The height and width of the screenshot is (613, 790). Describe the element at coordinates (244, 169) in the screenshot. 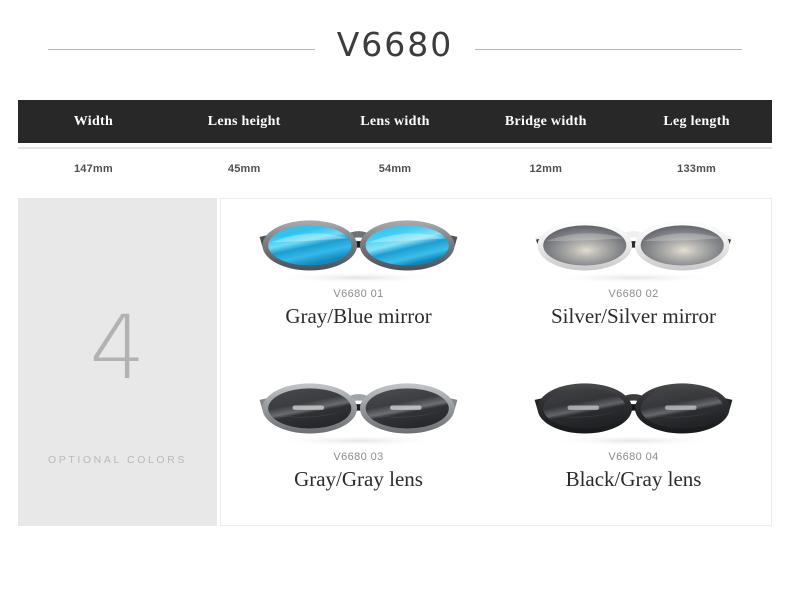

I see `spec-value-lens-height: 45mm` at that location.